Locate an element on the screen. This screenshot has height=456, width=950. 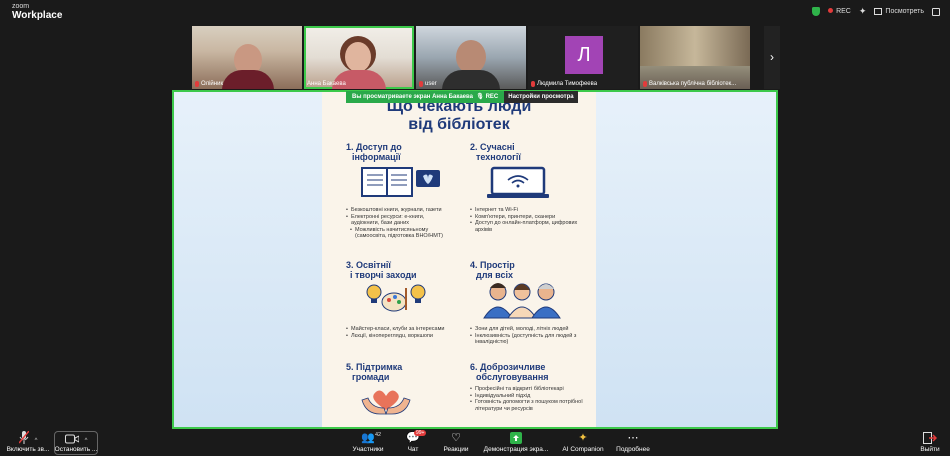
participant-name: Анна Бакаева is located at coordinates (326, 84).